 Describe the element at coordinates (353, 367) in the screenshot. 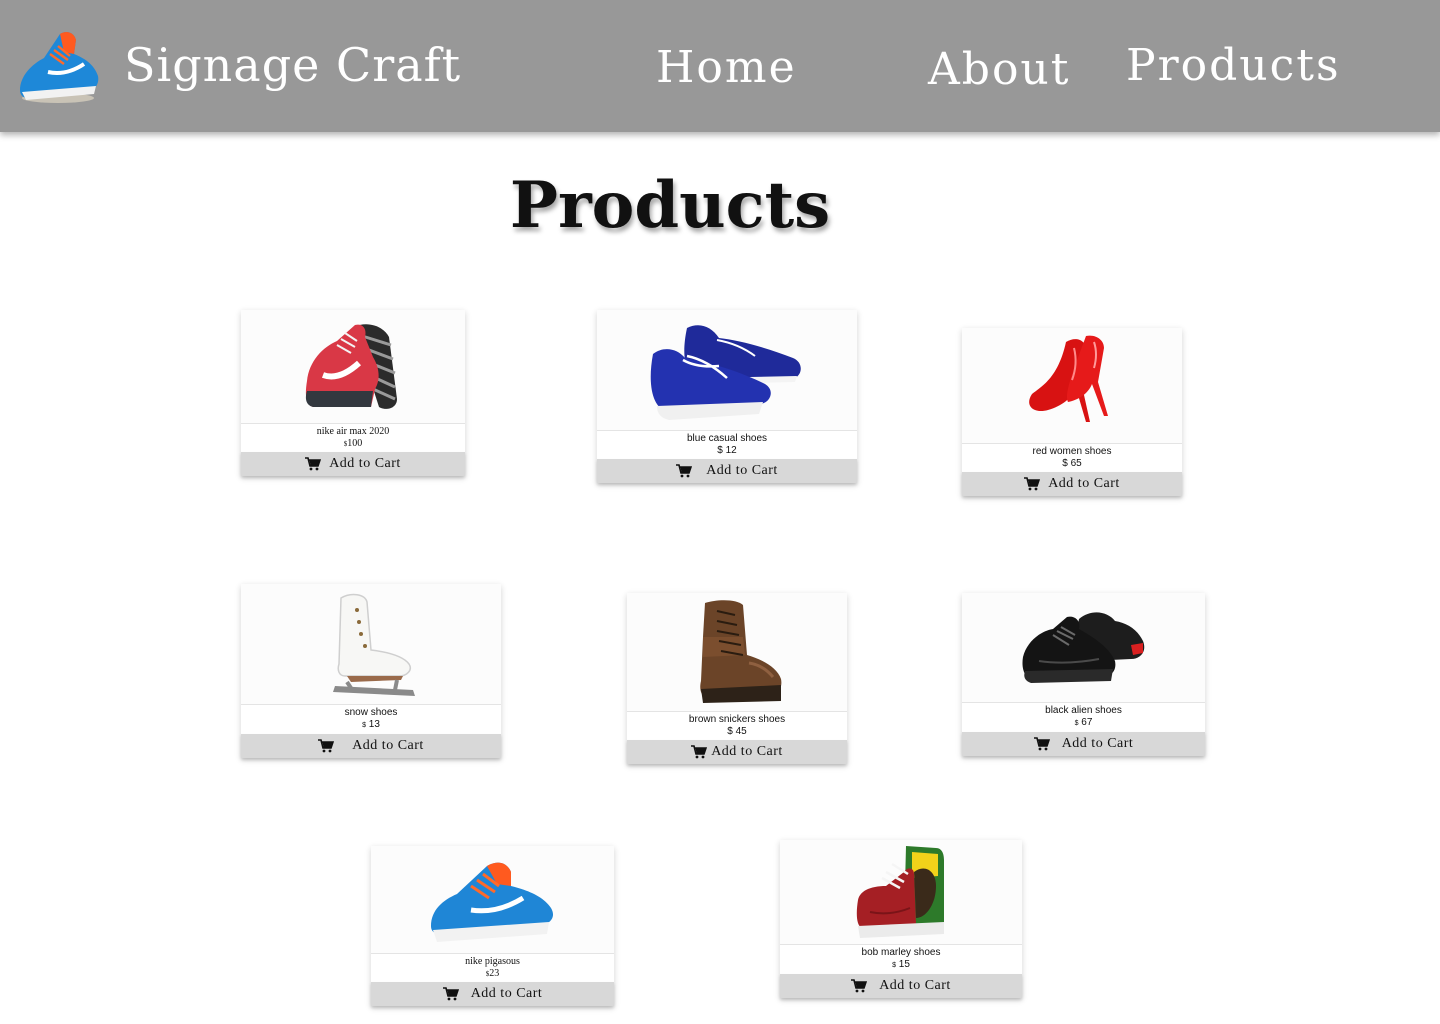

I see `red-running-shoe-icon` at that location.